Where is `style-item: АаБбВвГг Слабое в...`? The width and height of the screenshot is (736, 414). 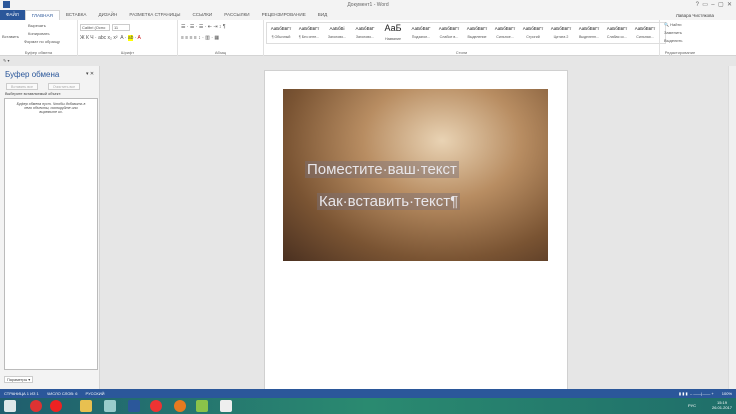
style-item: АаБбВвГг Слабое в... is located at coordinates (449, 33).